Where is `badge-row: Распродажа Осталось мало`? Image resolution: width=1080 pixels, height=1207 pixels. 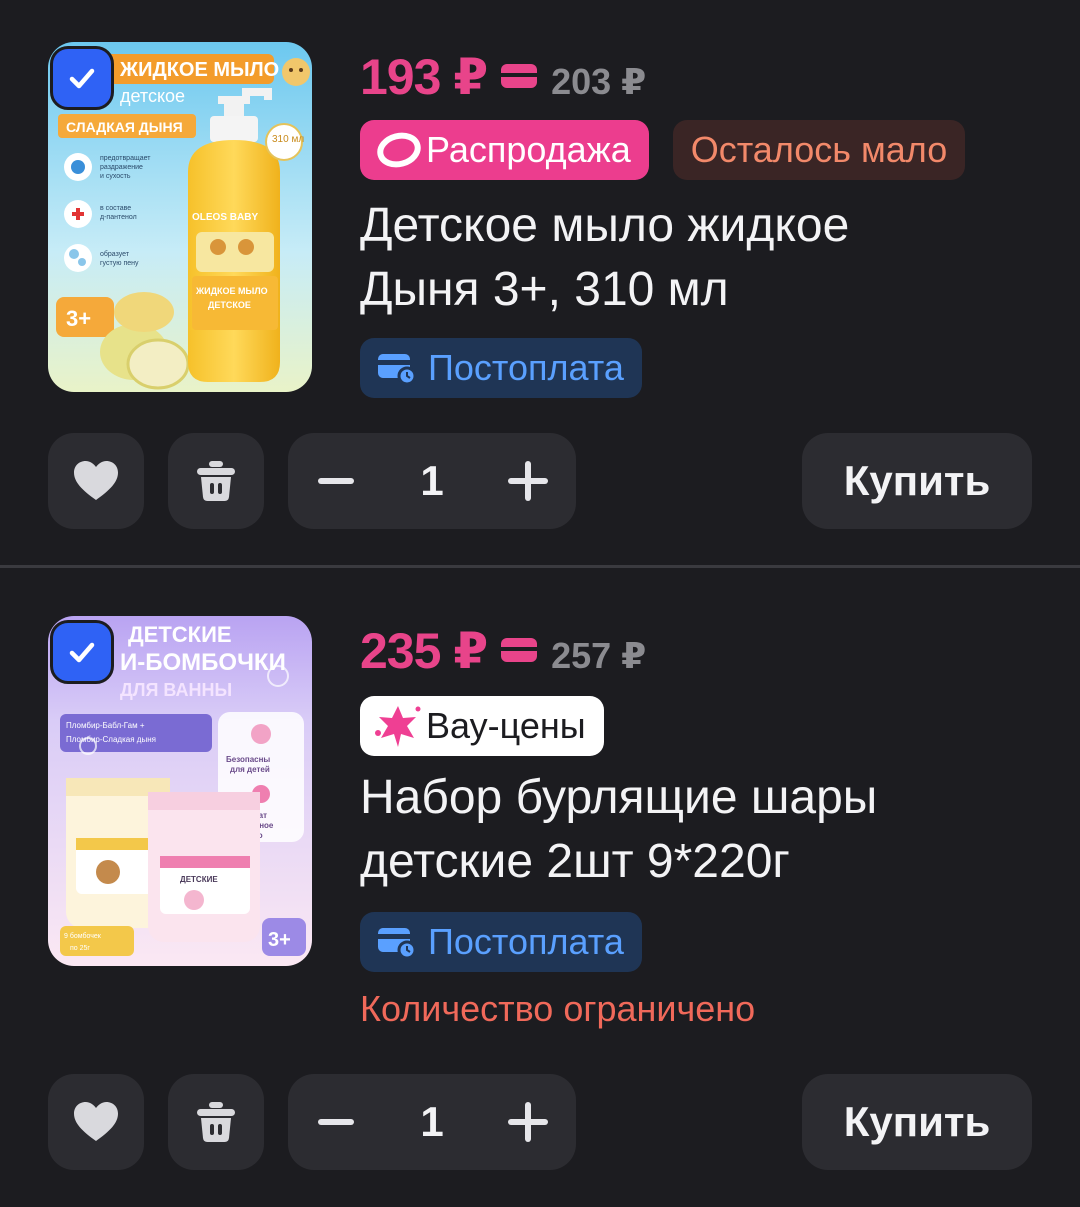 badge-row: Распродажа Осталось мало is located at coordinates (663, 150).